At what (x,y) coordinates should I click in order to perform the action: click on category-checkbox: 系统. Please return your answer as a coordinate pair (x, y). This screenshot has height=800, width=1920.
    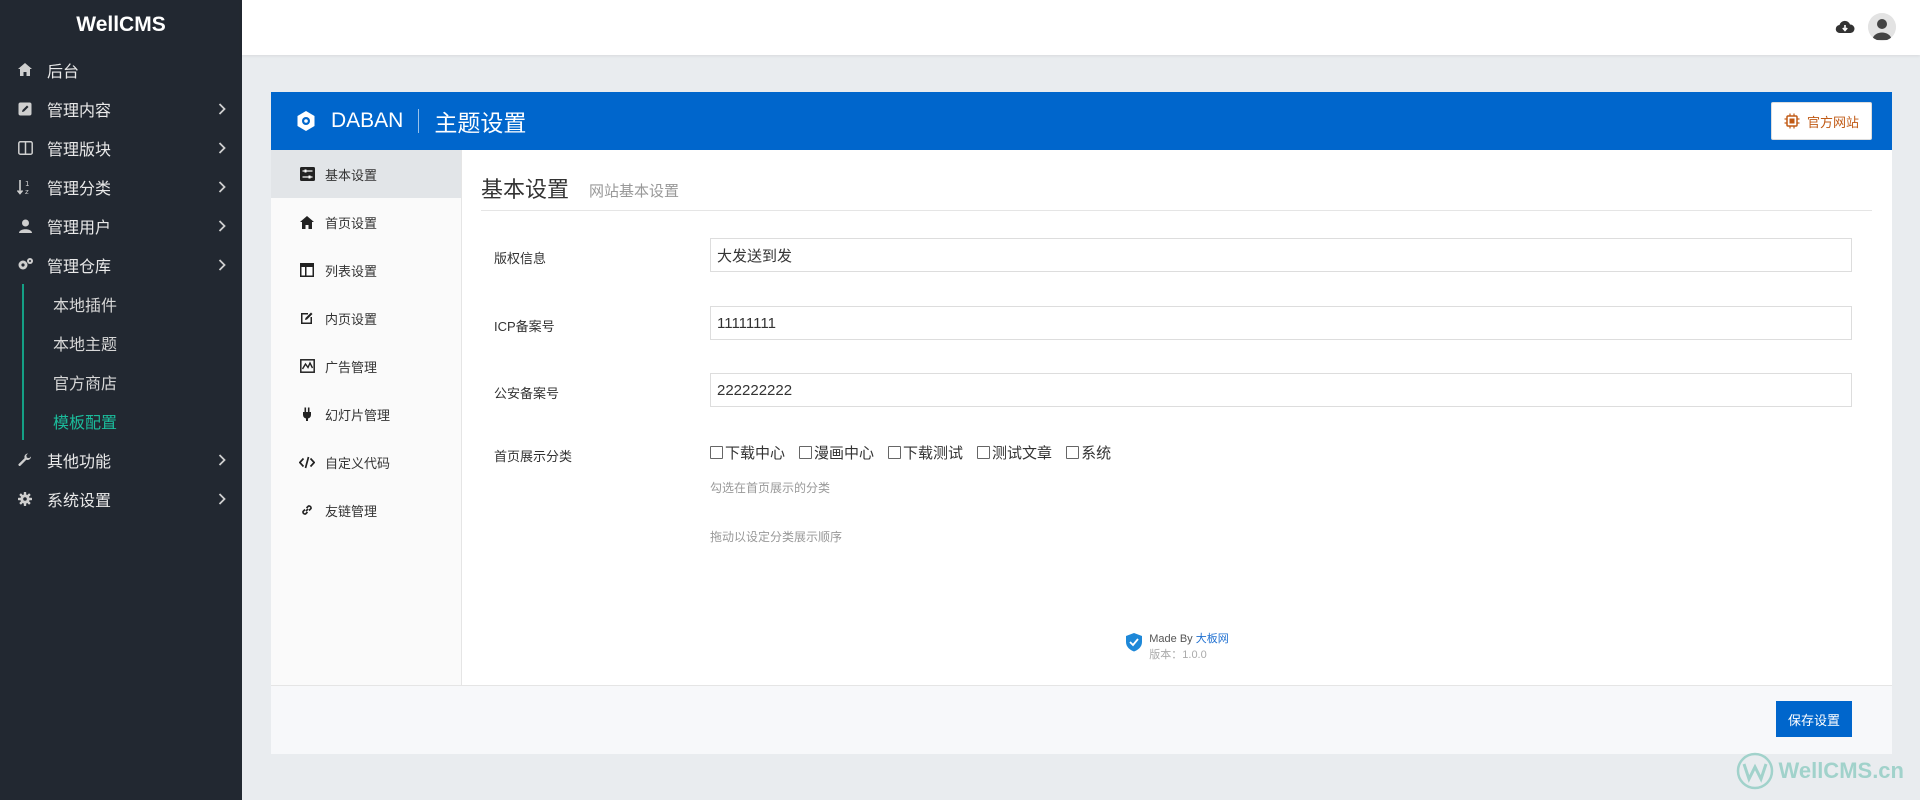
    Looking at the image, I should click on (1088, 452).